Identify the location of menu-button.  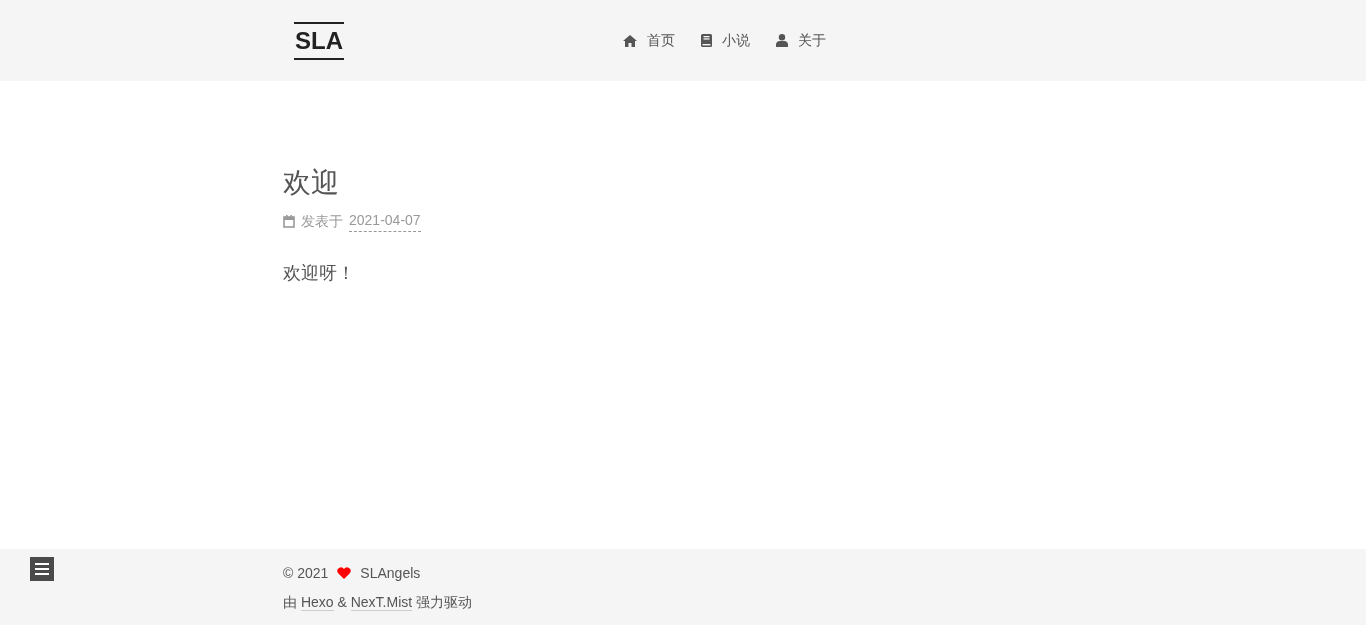
(42, 569).